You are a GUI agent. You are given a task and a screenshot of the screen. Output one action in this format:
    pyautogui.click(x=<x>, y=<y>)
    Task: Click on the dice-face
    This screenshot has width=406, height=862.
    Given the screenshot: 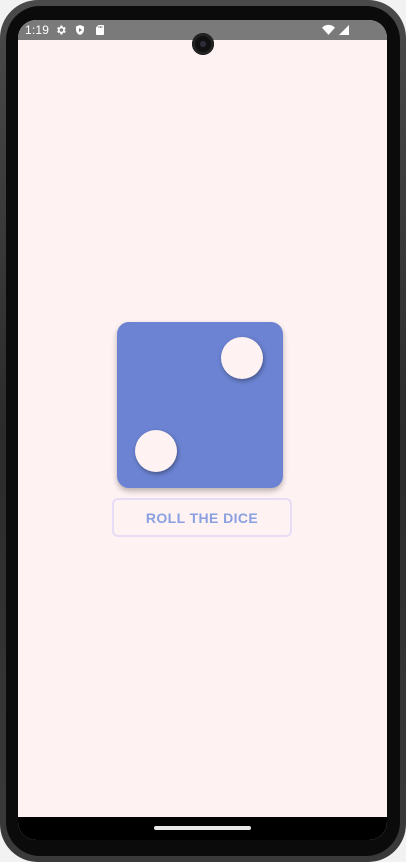 What is the action you would take?
    pyautogui.click(x=200, y=405)
    